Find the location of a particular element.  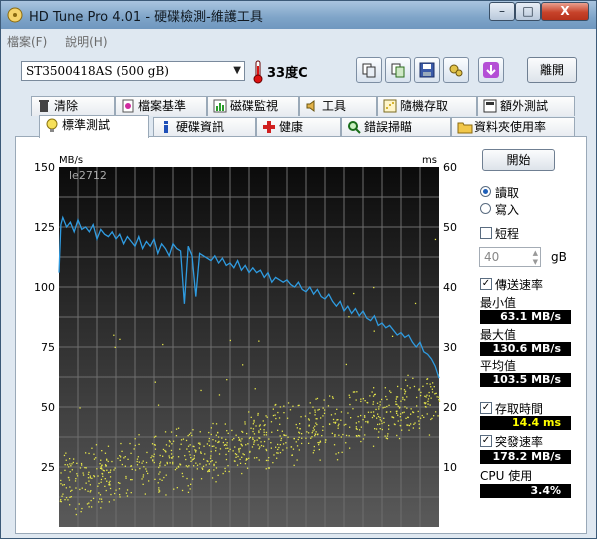

tab-disk-monitor: 磁碟監視 is located at coordinates (253, 106).